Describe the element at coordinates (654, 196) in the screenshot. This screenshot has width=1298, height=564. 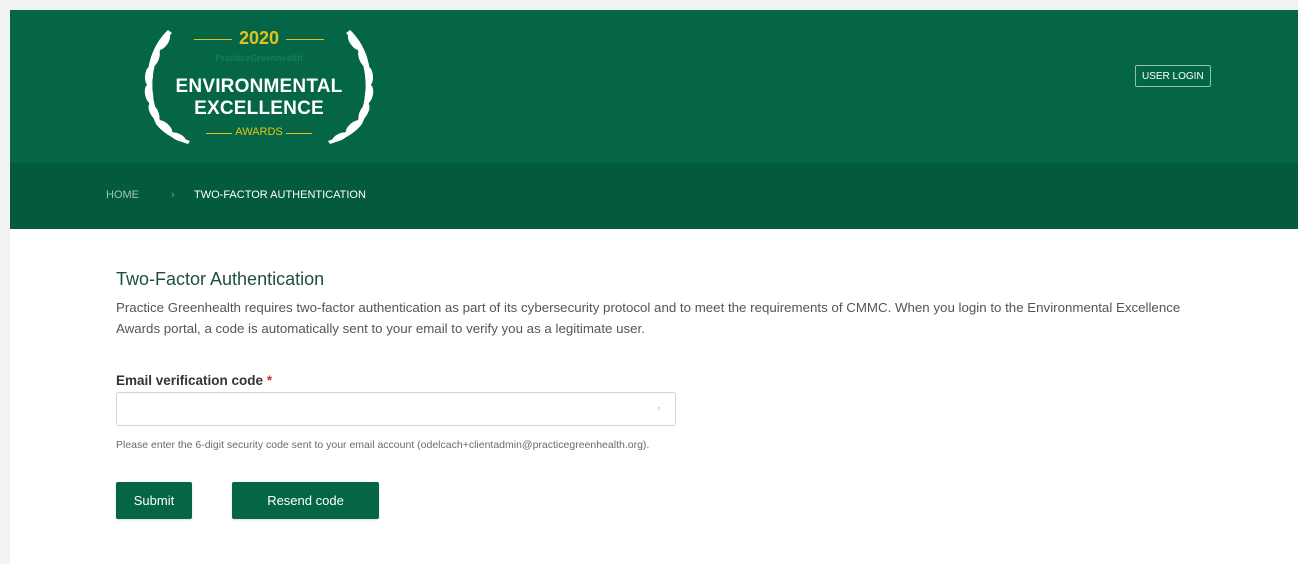
I see `breadcrumb: HOME › TWO-FACTOR AUTHENTICATION` at that location.